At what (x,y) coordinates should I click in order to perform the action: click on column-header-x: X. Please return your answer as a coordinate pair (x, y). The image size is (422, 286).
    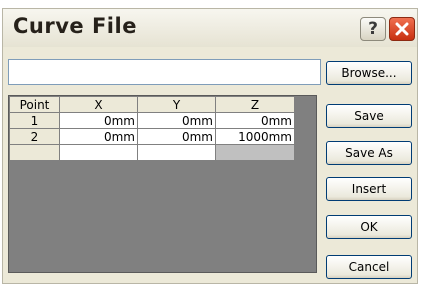
    Looking at the image, I should click on (98, 104).